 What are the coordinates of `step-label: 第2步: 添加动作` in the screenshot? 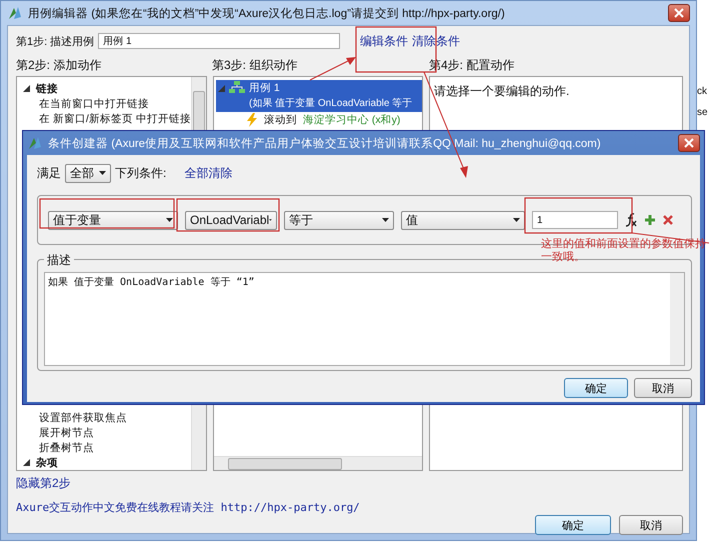 It's located at (59, 65).